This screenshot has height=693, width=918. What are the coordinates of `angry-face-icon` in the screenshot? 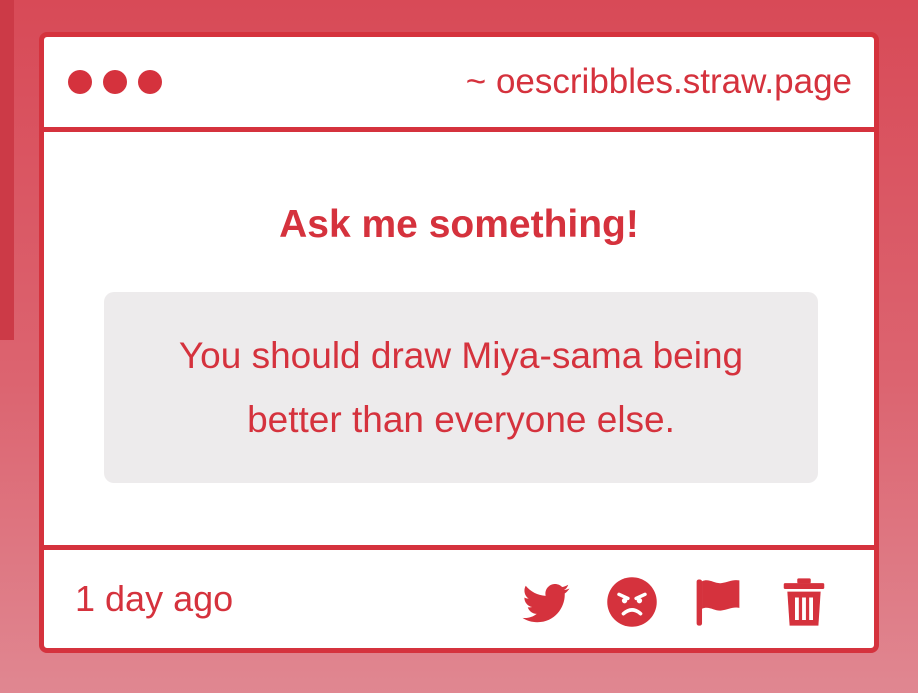 It's located at (632, 602).